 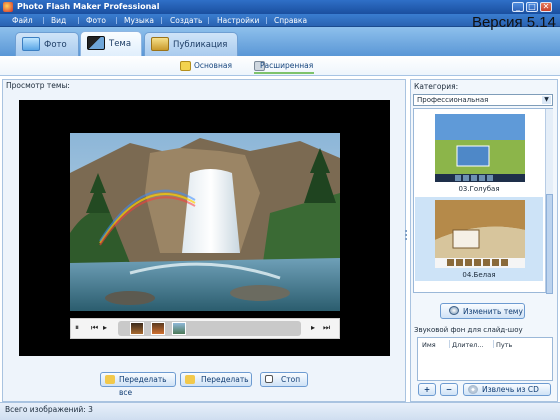 I want to click on subtab-strip: Основная Расширенная, so click(x=280, y=66).